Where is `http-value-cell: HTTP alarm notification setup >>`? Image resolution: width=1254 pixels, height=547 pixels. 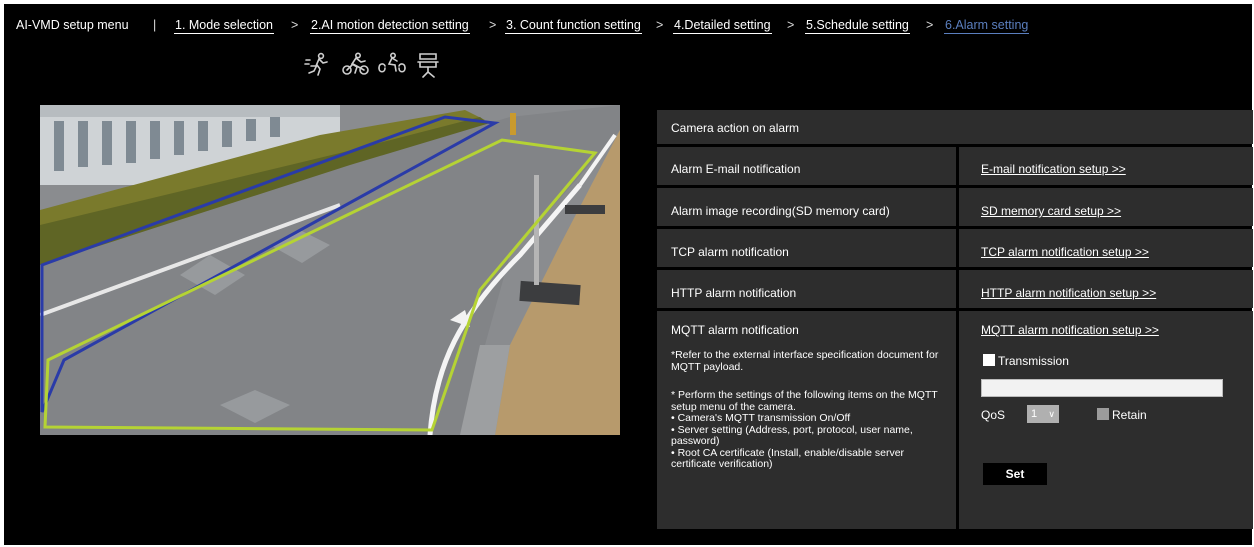 http-value-cell: HTTP alarm notification setup >> is located at coordinates (1106, 289).